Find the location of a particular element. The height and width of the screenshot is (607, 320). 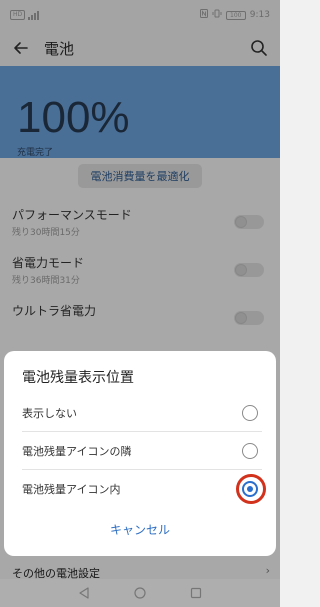

option-inside-icon: 電池残量アイコン内 is located at coordinates (144, 489).